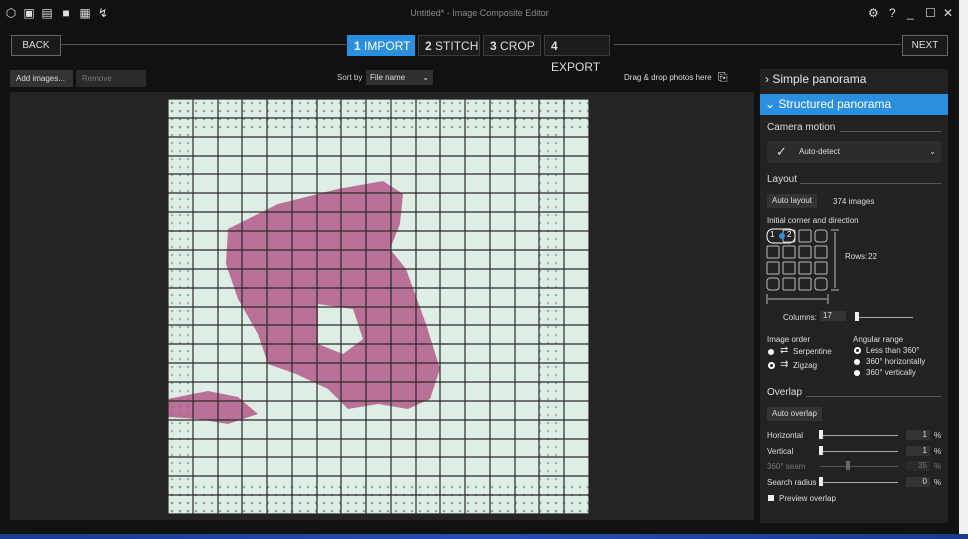 The image size is (968, 539). I want to click on seam-input: 35, so click(918, 466).